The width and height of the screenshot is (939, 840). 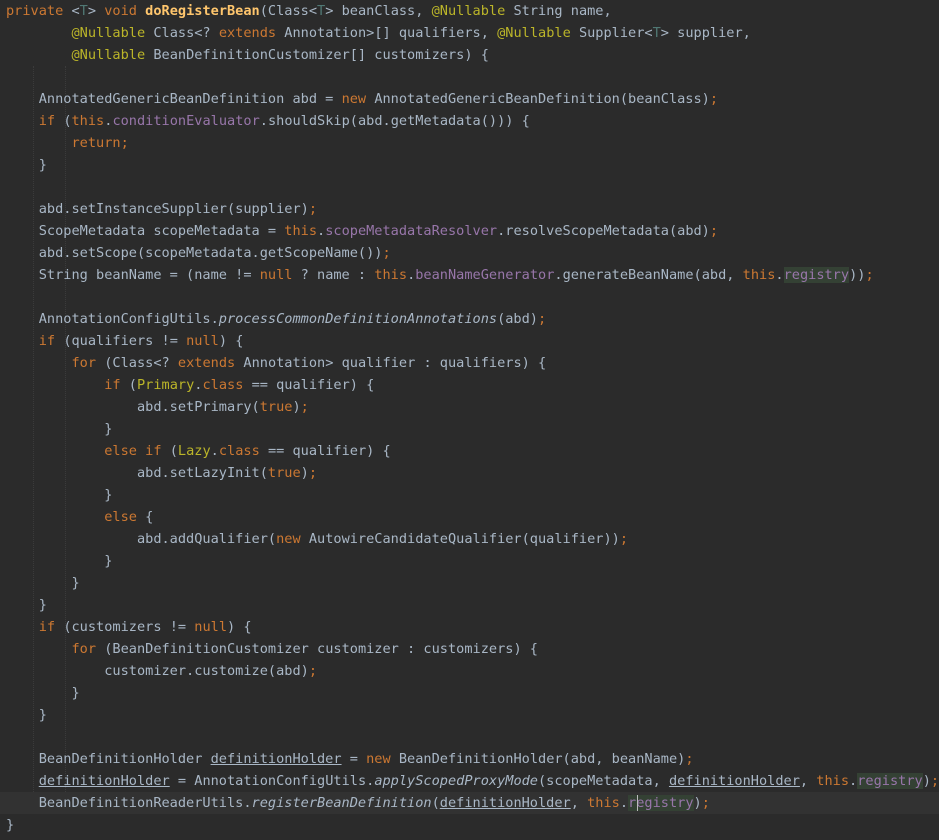 I want to click on code-line: else {, so click(x=469, y=517).